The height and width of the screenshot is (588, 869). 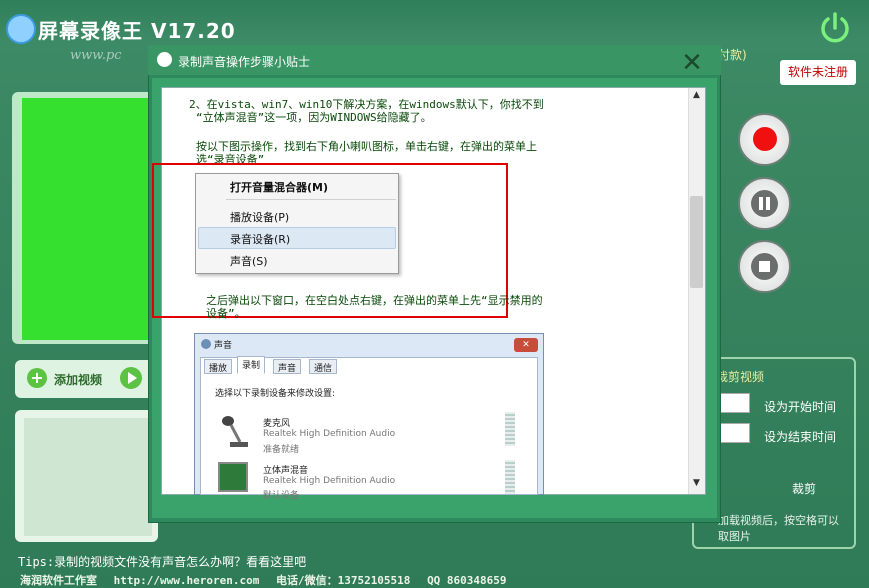 What do you see at coordinates (526, 345) in the screenshot?
I see `sound-close-icon: ✕` at bounding box center [526, 345].